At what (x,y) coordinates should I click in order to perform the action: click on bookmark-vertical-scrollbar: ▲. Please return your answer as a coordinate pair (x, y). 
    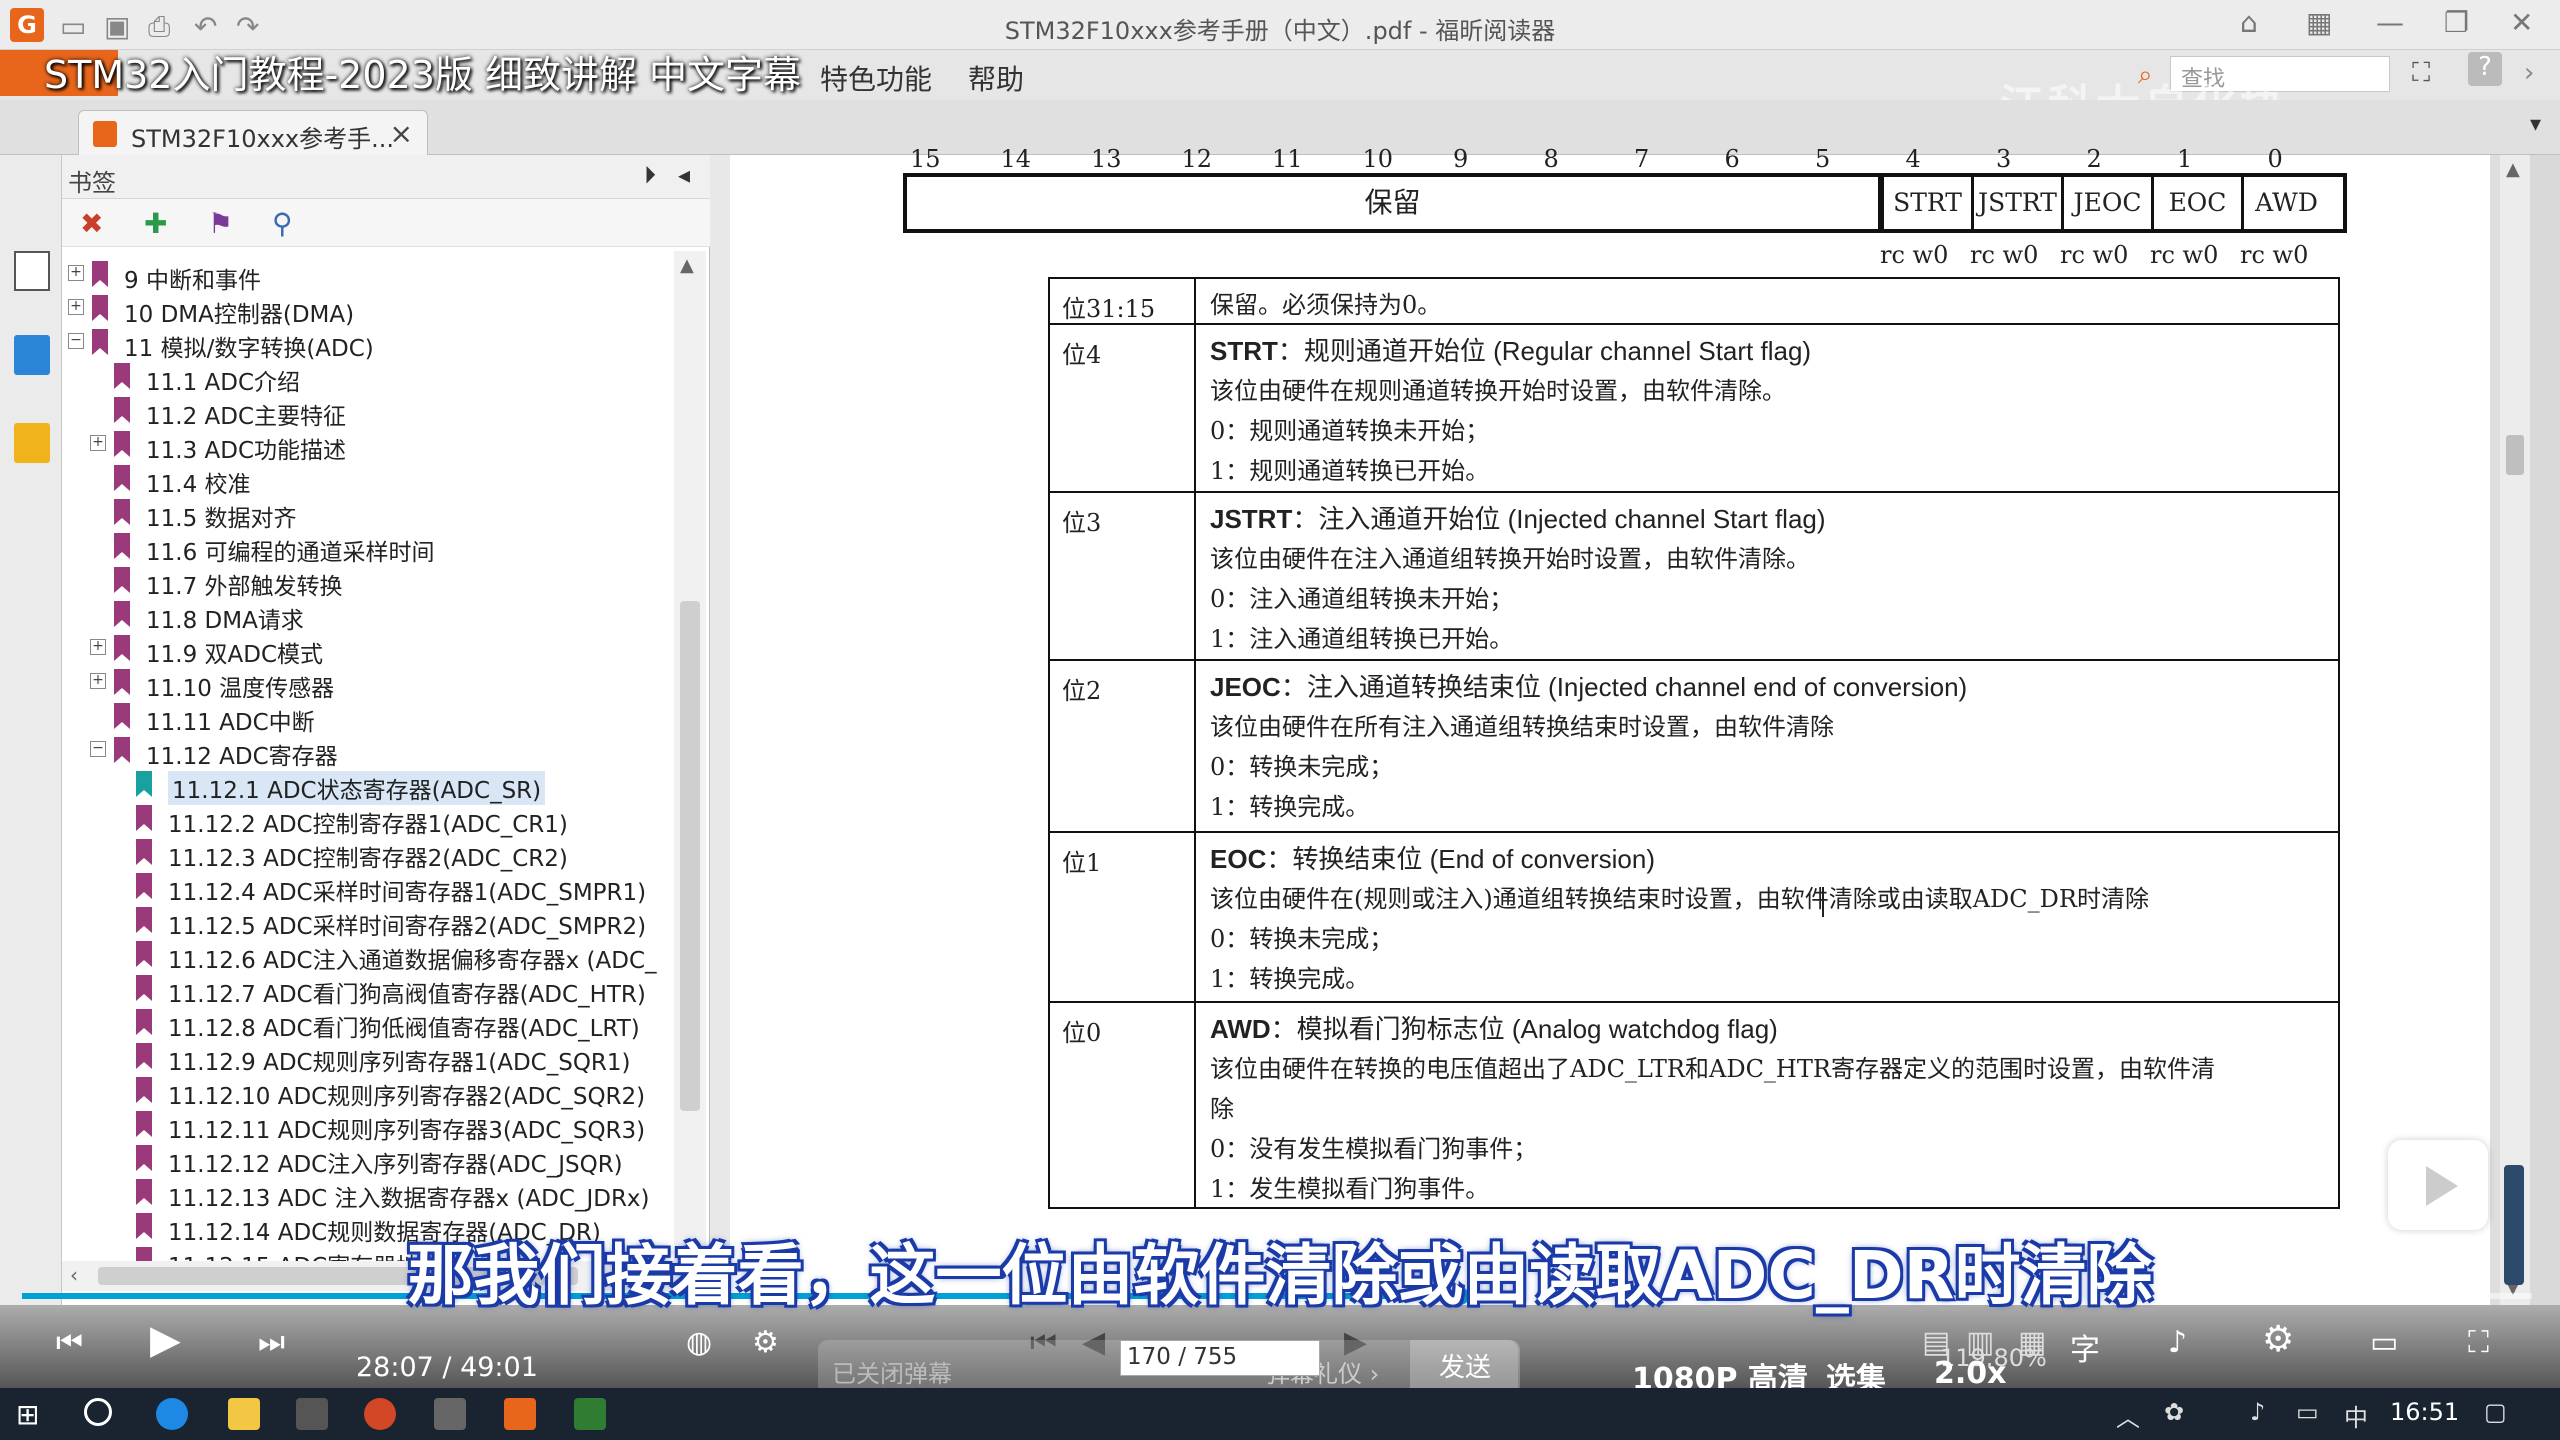
    Looking at the image, I should click on (690, 756).